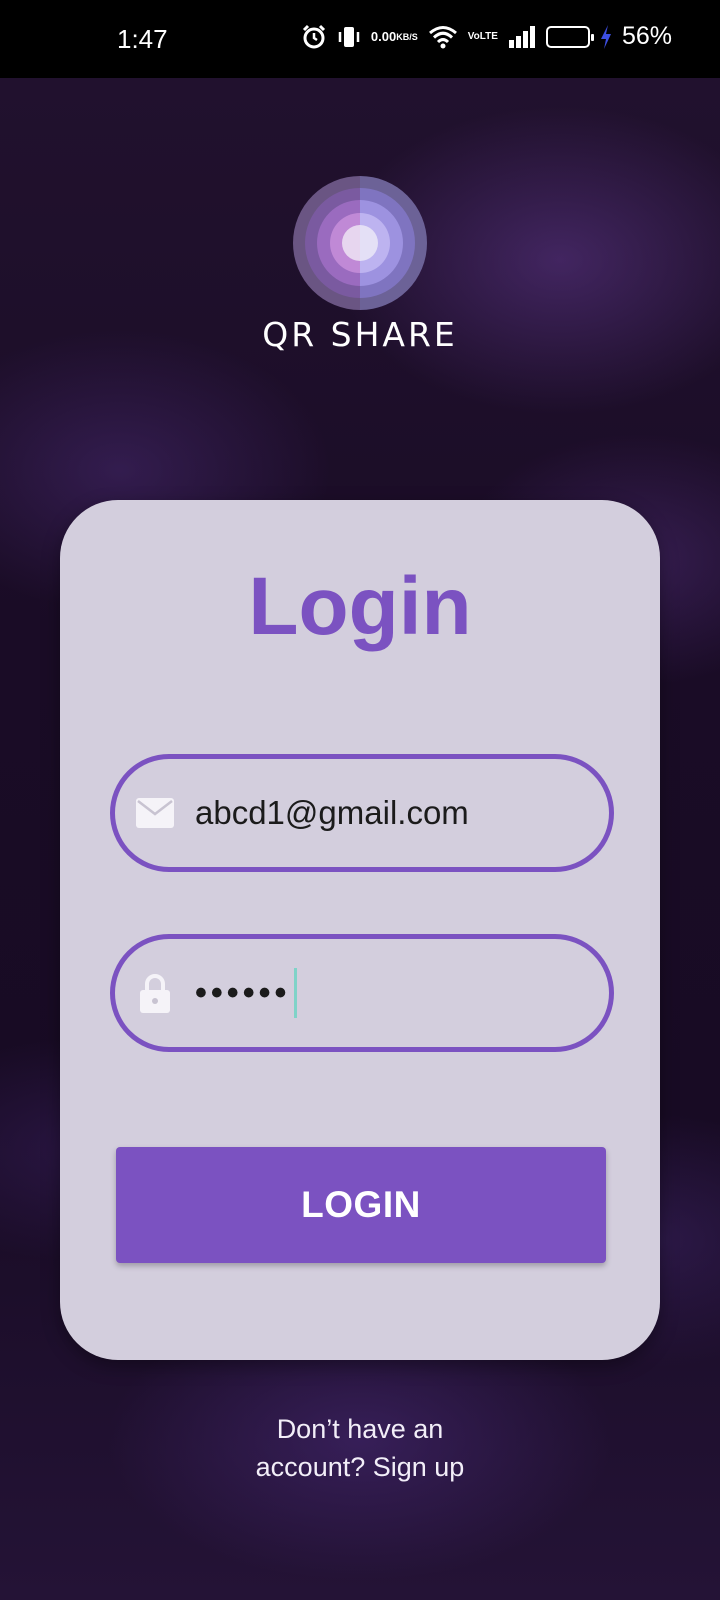 This screenshot has height=1600, width=720. What do you see at coordinates (242, 993) in the screenshot?
I see `password-value: ••••••` at bounding box center [242, 993].